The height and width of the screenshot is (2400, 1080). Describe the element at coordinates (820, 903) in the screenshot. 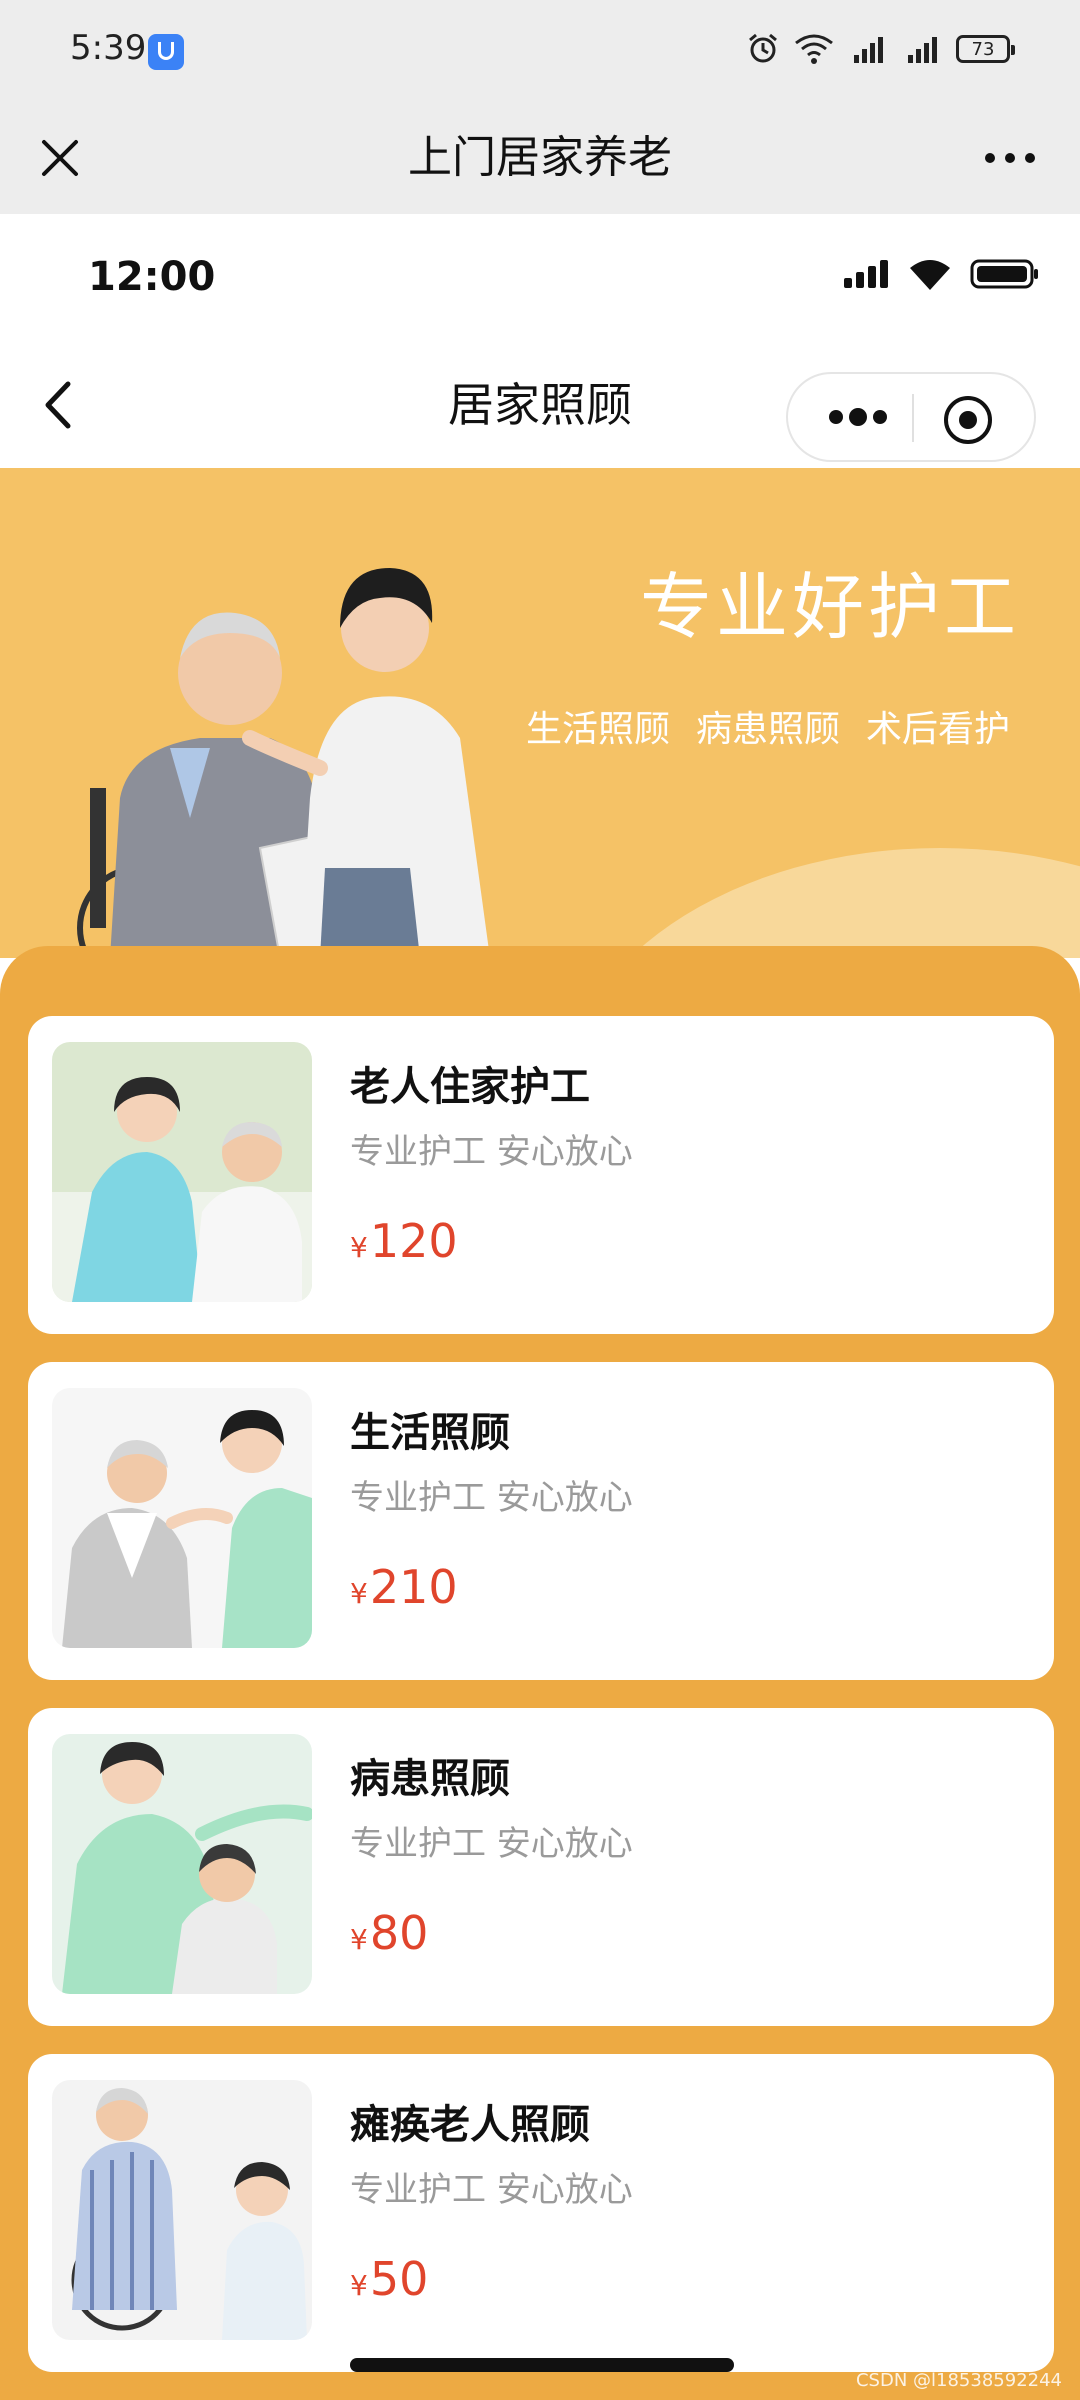

I see `hero-decor-arc` at that location.